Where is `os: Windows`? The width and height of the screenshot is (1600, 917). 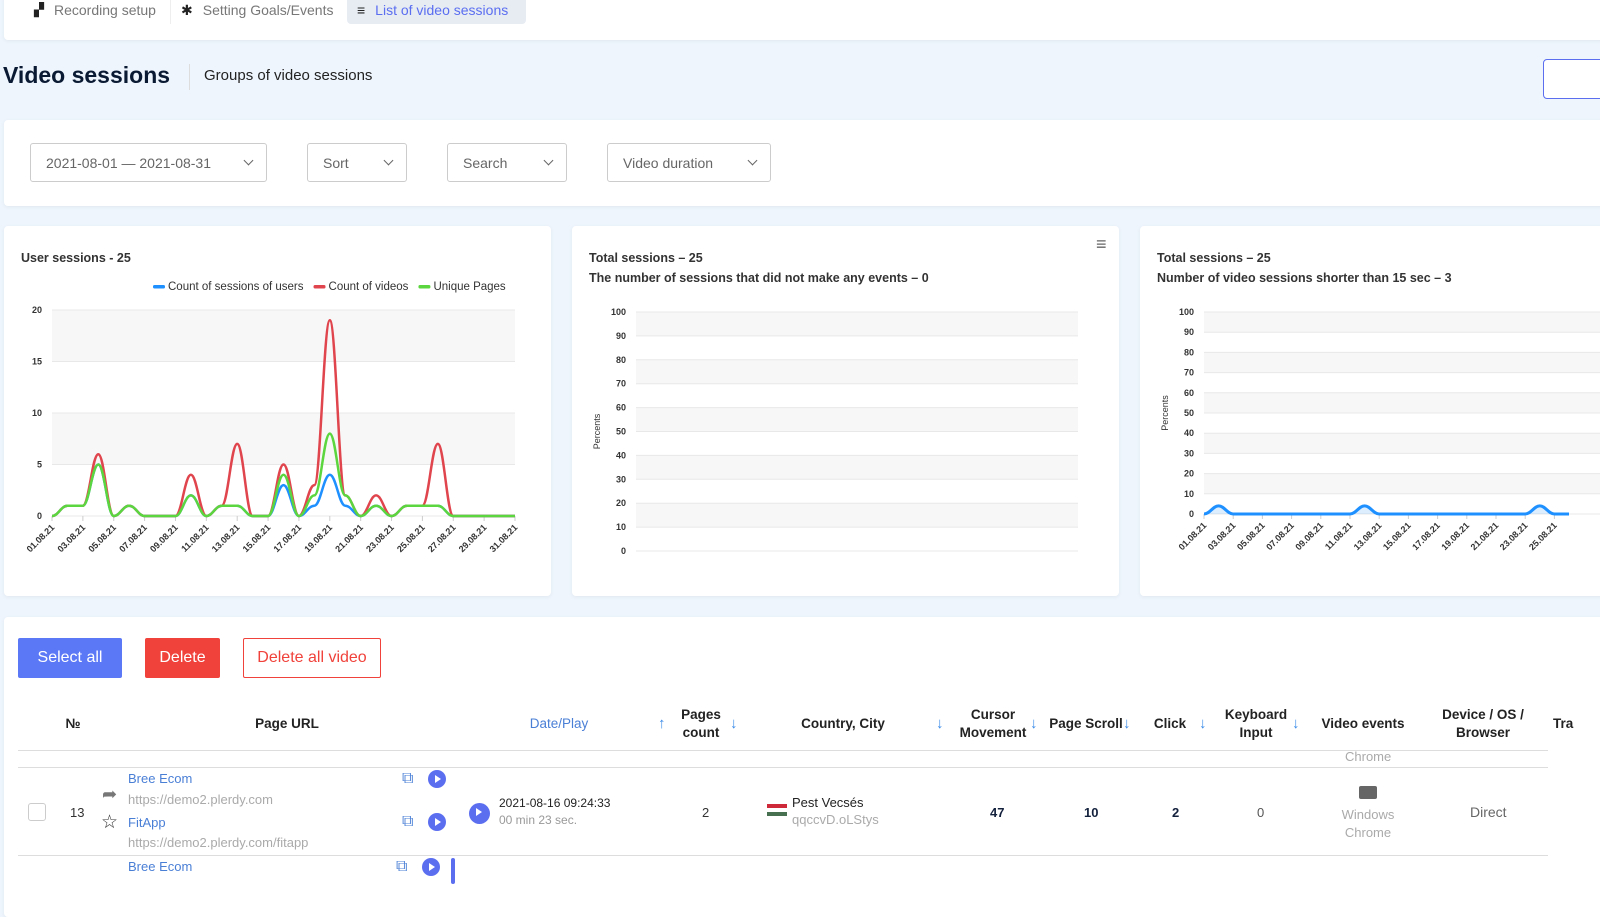
os: Windows is located at coordinates (1368, 814).